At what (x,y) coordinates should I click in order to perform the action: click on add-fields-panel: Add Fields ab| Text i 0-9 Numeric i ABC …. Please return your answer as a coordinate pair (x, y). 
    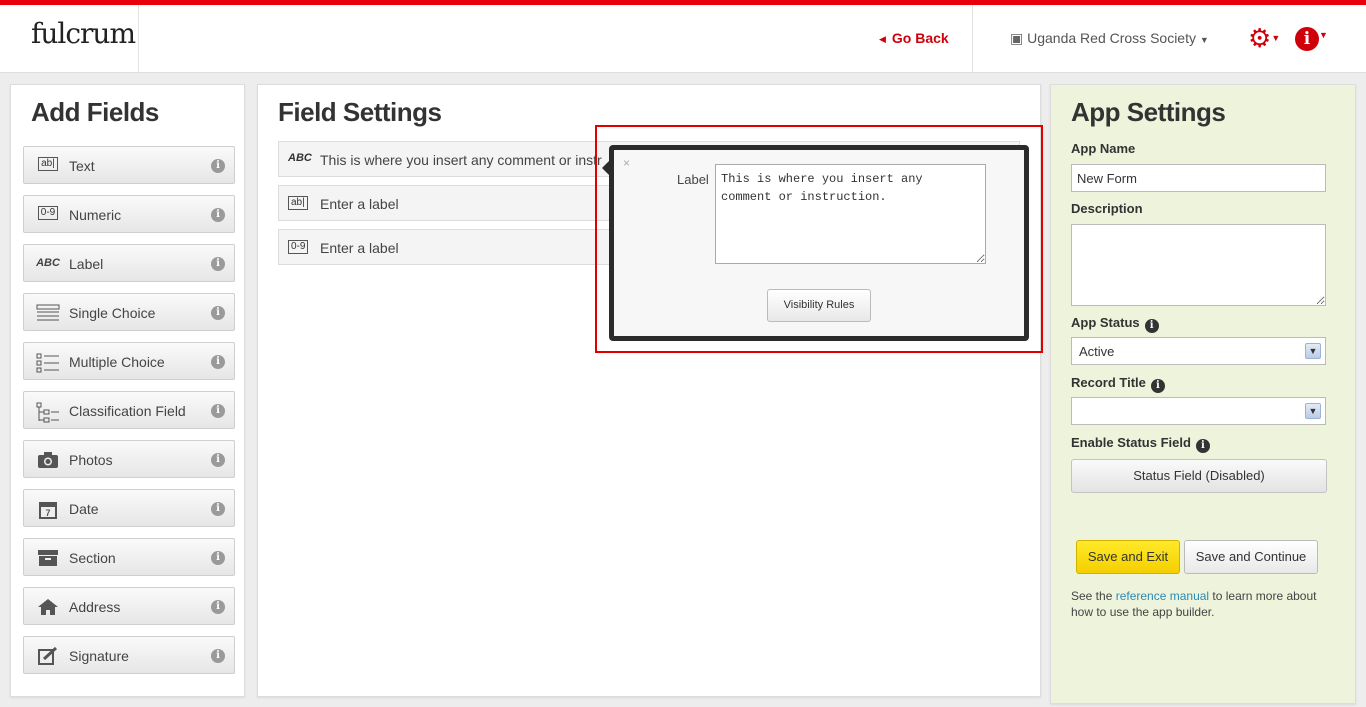
    Looking at the image, I should click on (127, 390).